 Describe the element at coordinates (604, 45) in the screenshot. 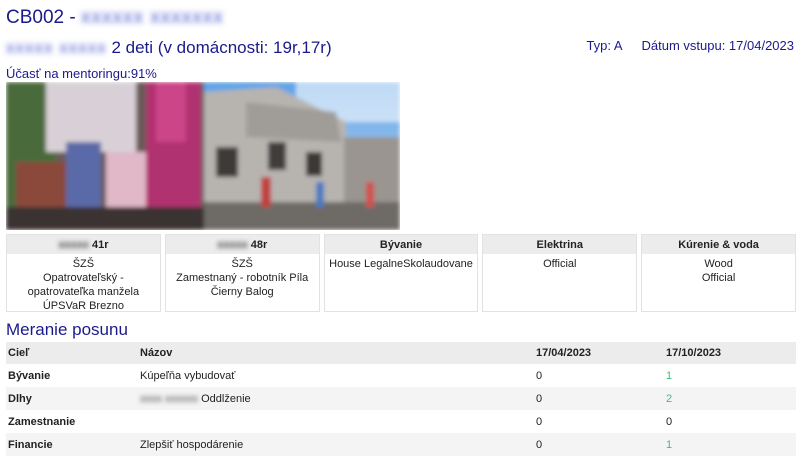

I see `type-label: Typ: A` at that location.